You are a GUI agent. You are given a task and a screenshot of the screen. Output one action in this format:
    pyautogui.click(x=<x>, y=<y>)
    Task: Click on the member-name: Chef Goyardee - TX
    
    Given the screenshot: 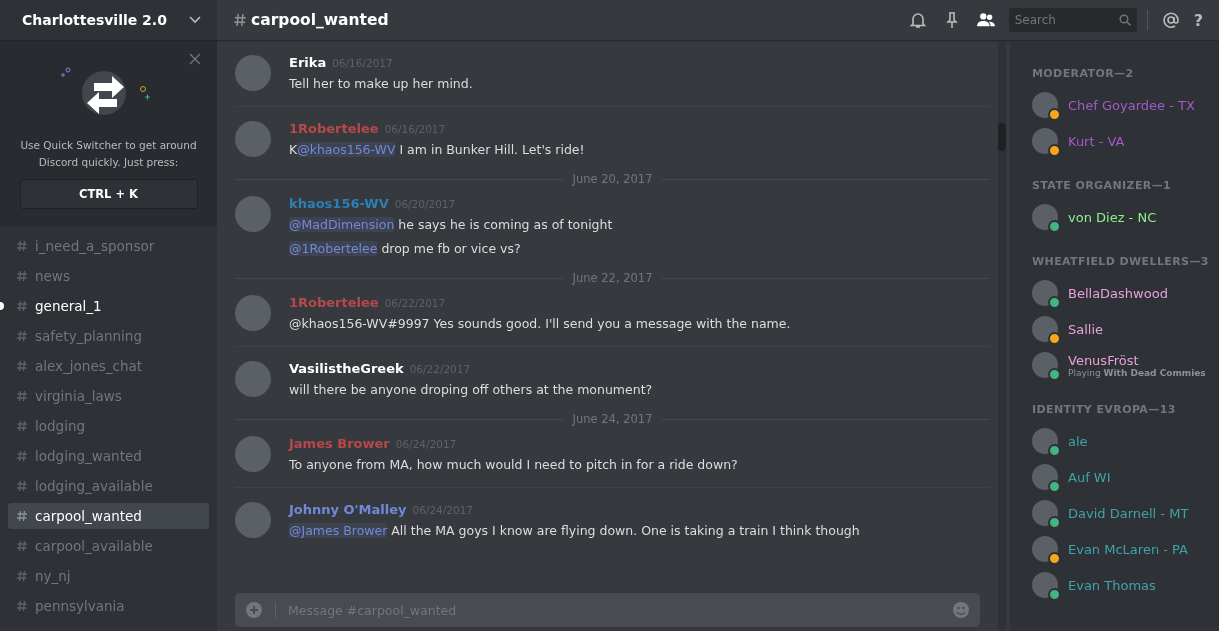 What is the action you would take?
    pyautogui.click(x=1131, y=105)
    